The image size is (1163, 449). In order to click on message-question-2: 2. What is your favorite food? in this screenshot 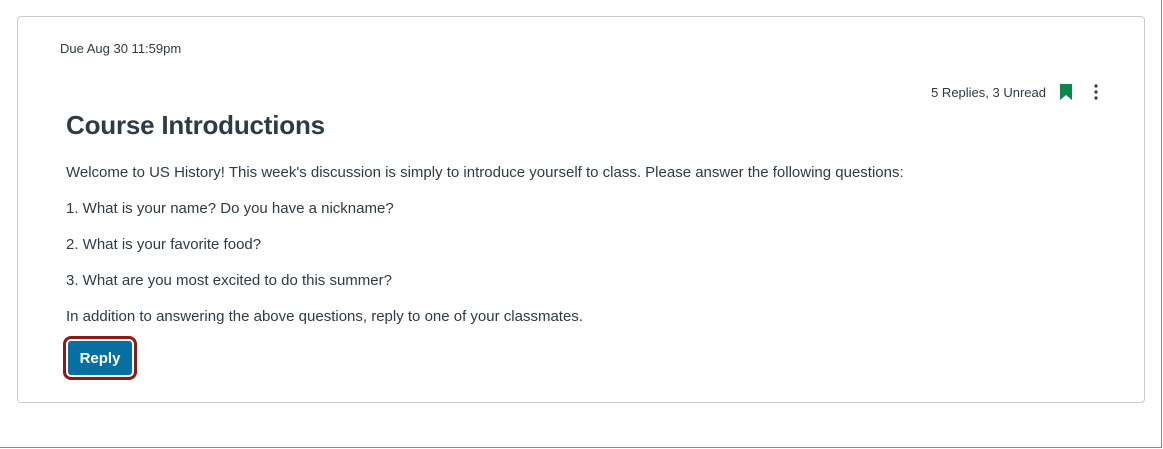, I will do `click(164, 244)`.